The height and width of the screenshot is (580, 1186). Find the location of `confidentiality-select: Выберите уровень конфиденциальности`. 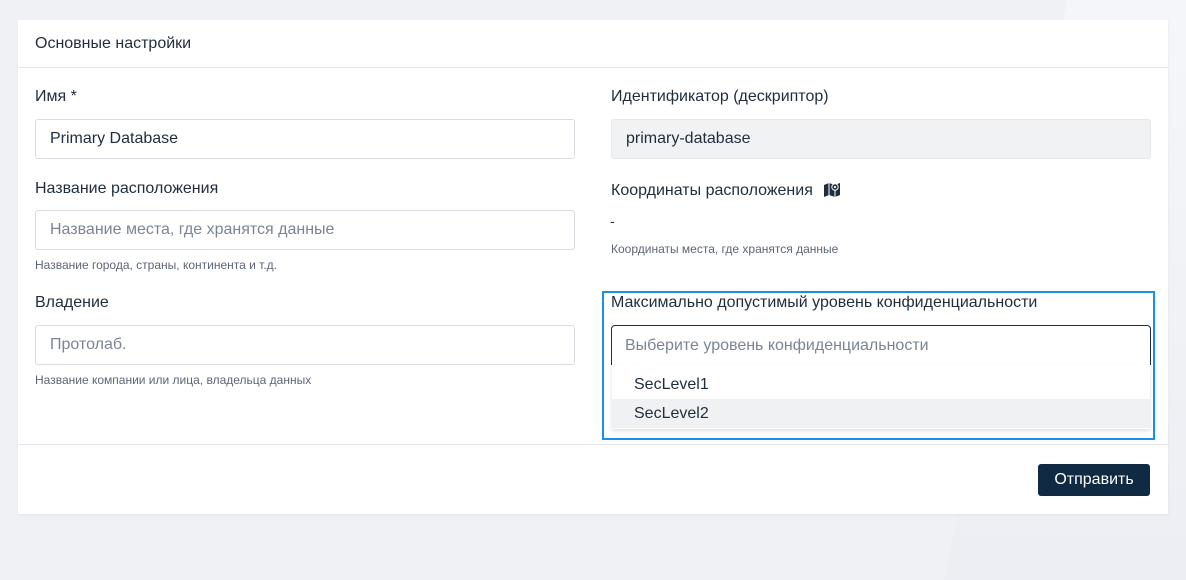

confidentiality-select: Выберите уровень конфиденциальности is located at coordinates (881, 345).